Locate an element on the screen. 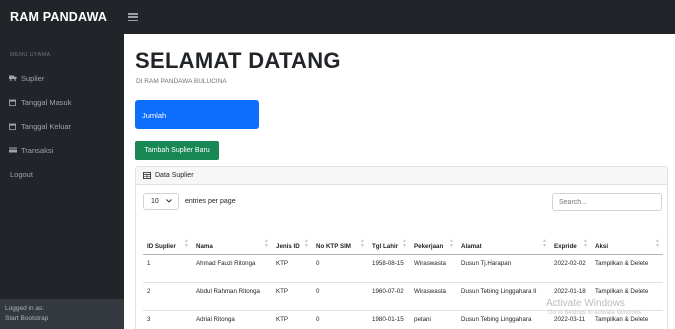 This screenshot has width=675, height=329. col-header-label: Jenis ID is located at coordinates (288, 246).